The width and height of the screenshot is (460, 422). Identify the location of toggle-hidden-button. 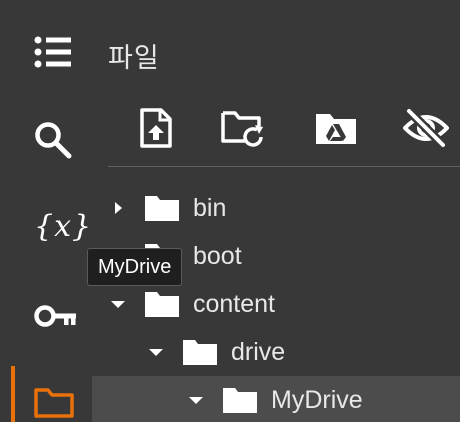
(426, 128).